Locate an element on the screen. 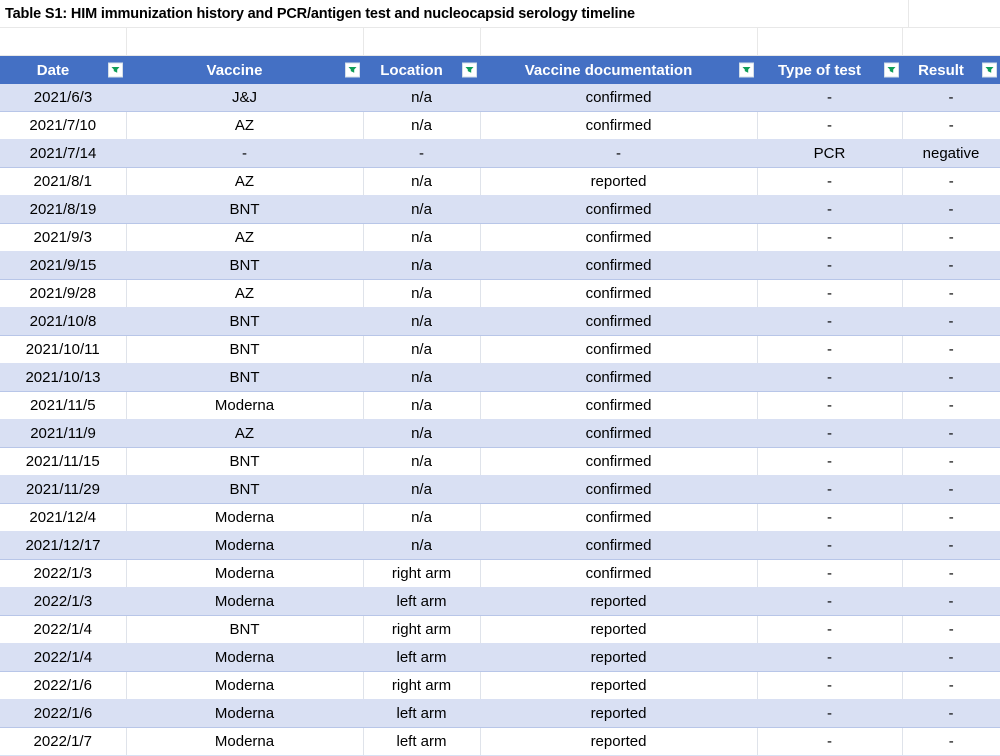 This screenshot has height=756, width=1000. table-row: 2021/7/14- - - PCR negative is located at coordinates (500, 153).